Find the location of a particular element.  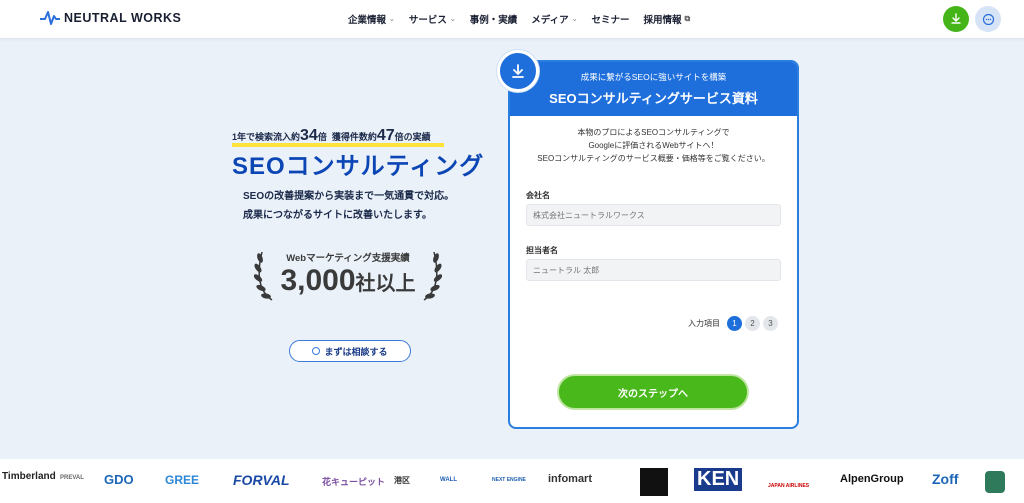

nav-label: サービス is located at coordinates (427, 20).